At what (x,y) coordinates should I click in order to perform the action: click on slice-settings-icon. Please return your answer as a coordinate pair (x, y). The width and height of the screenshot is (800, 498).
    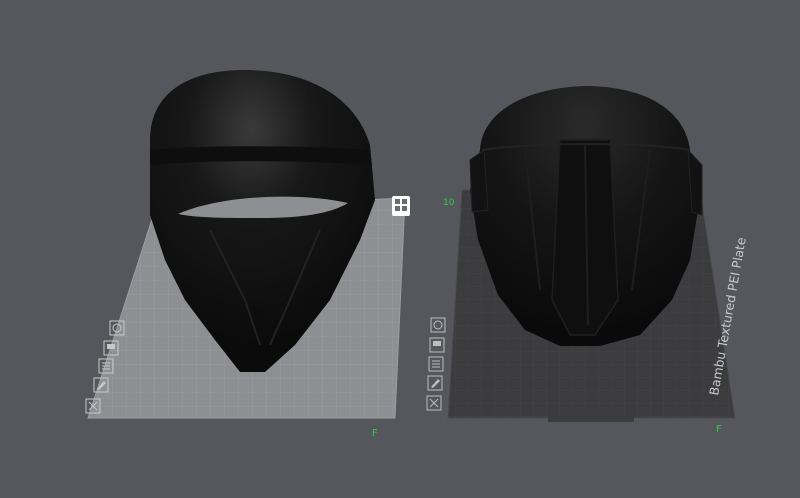
    Looking at the image, I should click on (436, 364).